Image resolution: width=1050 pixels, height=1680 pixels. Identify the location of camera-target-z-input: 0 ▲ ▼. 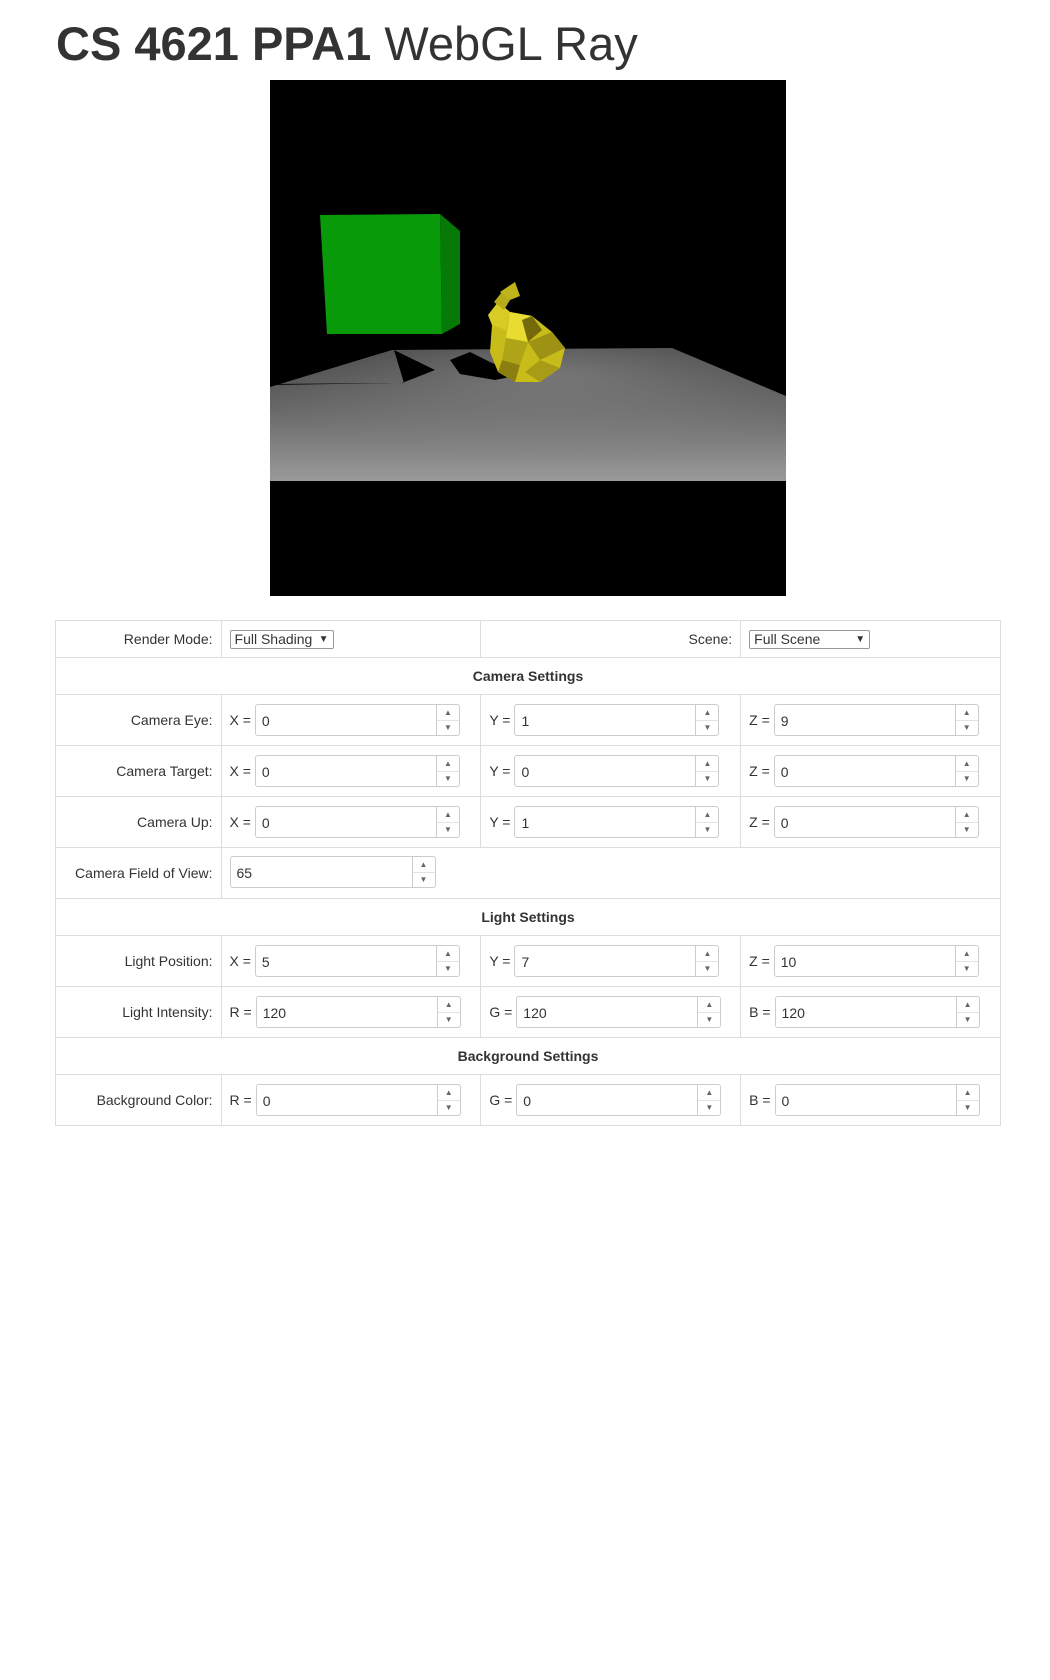
(876, 771).